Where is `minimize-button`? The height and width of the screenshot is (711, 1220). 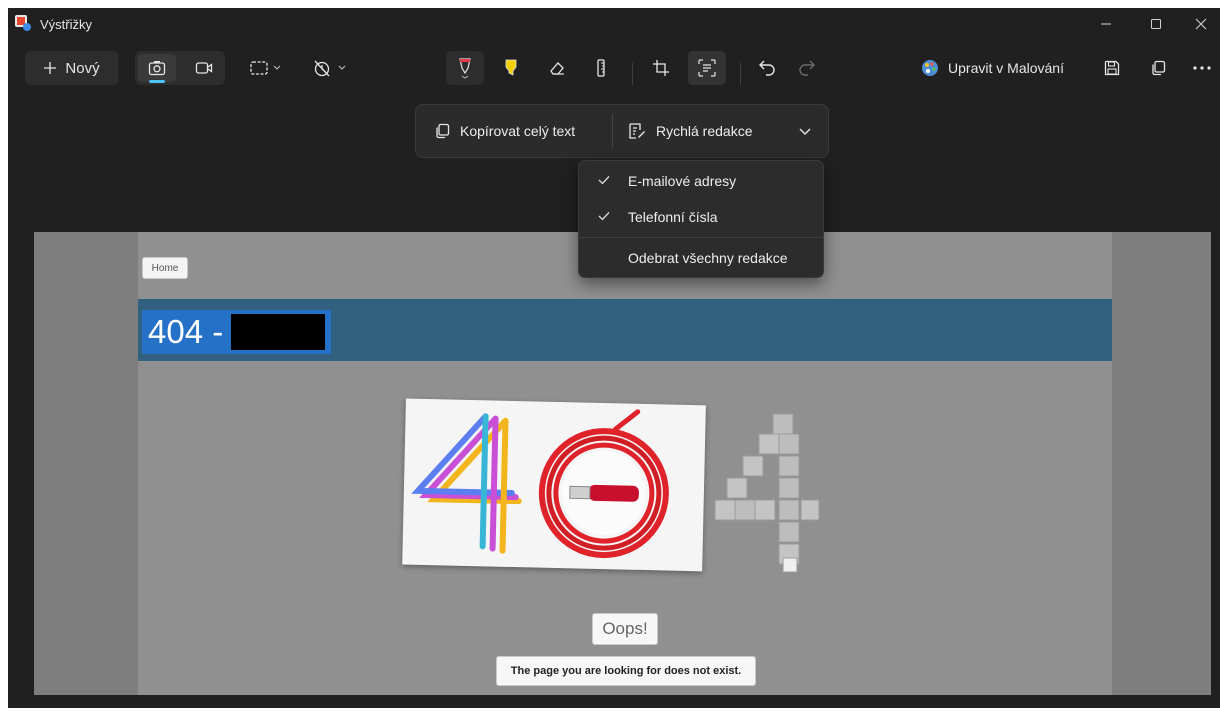 minimize-button is located at coordinates (1106, 24).